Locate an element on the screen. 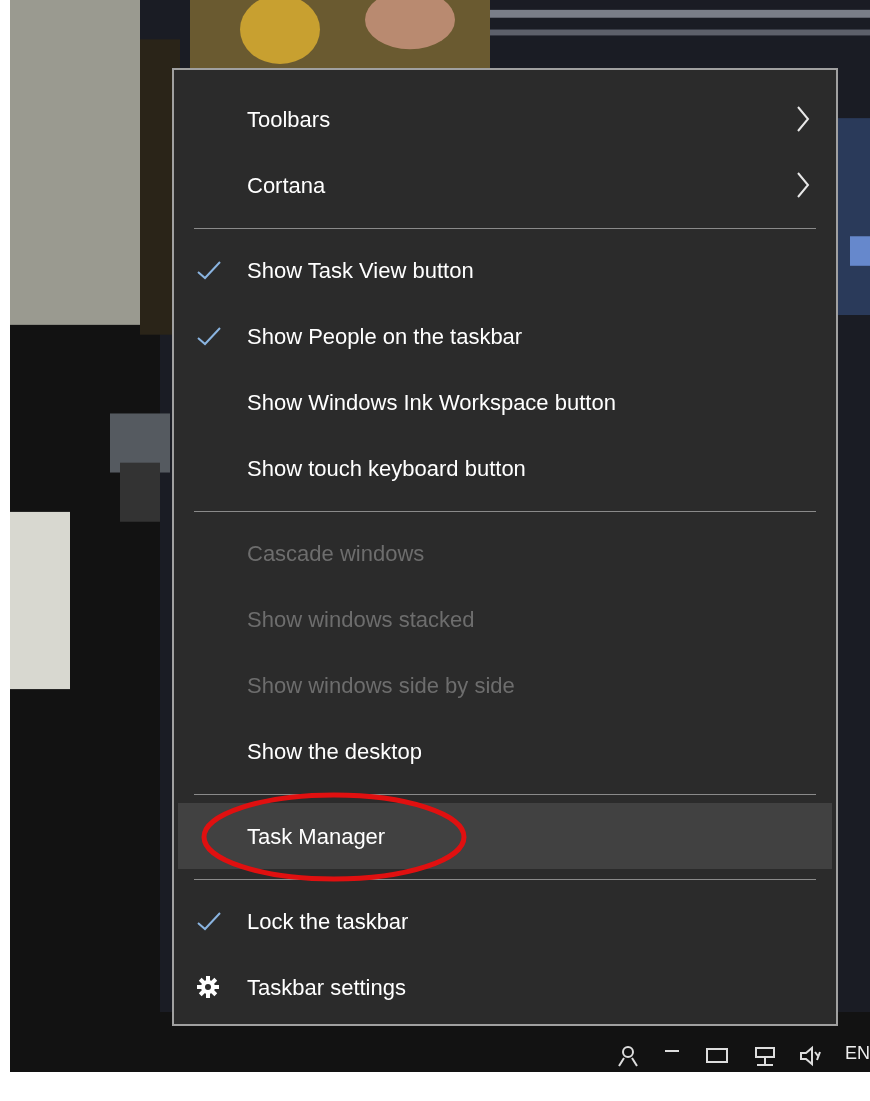 The width and height of the screenshot is (870, 1101). menu-item: Show Windows Ink Workspace button is located at coordinates (505, 402).